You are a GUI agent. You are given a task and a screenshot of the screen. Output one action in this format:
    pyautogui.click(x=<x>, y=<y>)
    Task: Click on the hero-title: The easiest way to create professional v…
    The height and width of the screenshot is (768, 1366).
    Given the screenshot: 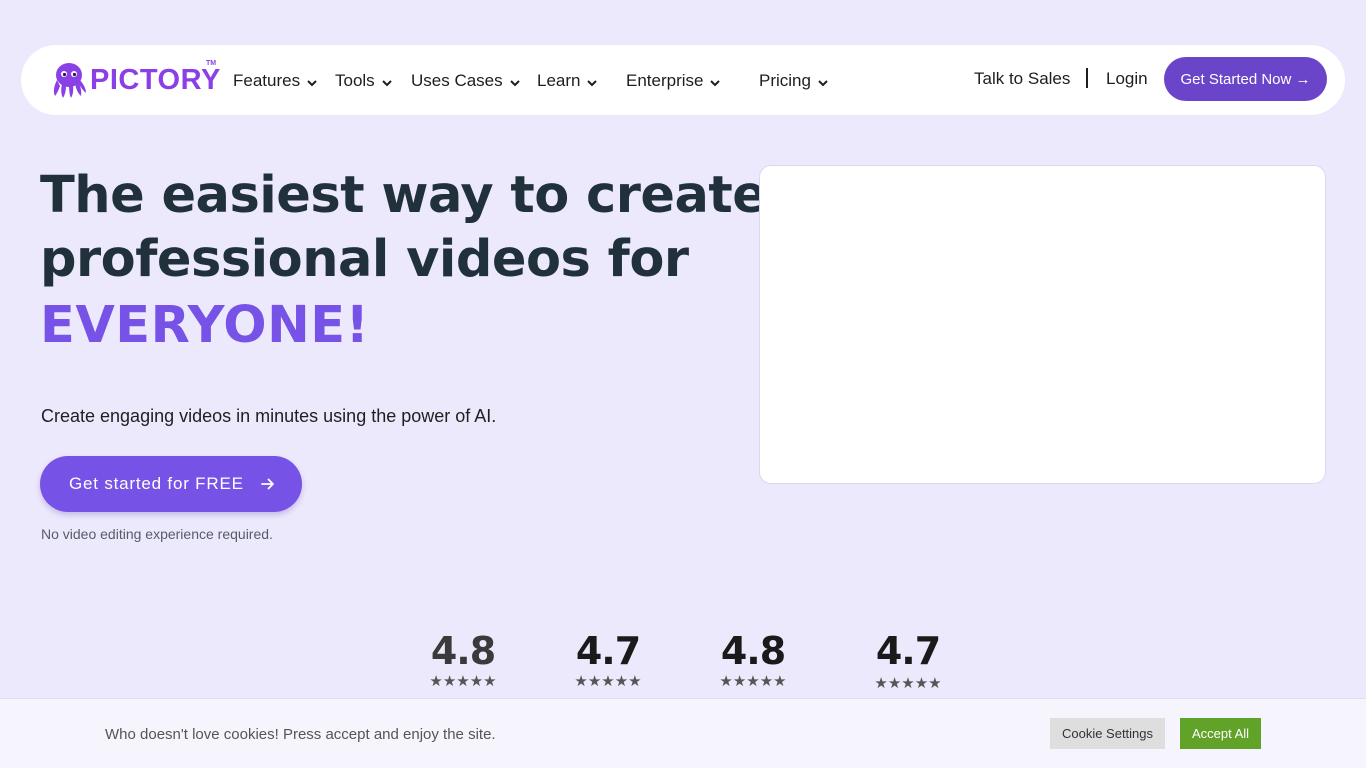 What is the action you would take?
    pyautogui.click(x=403, y=261)
    